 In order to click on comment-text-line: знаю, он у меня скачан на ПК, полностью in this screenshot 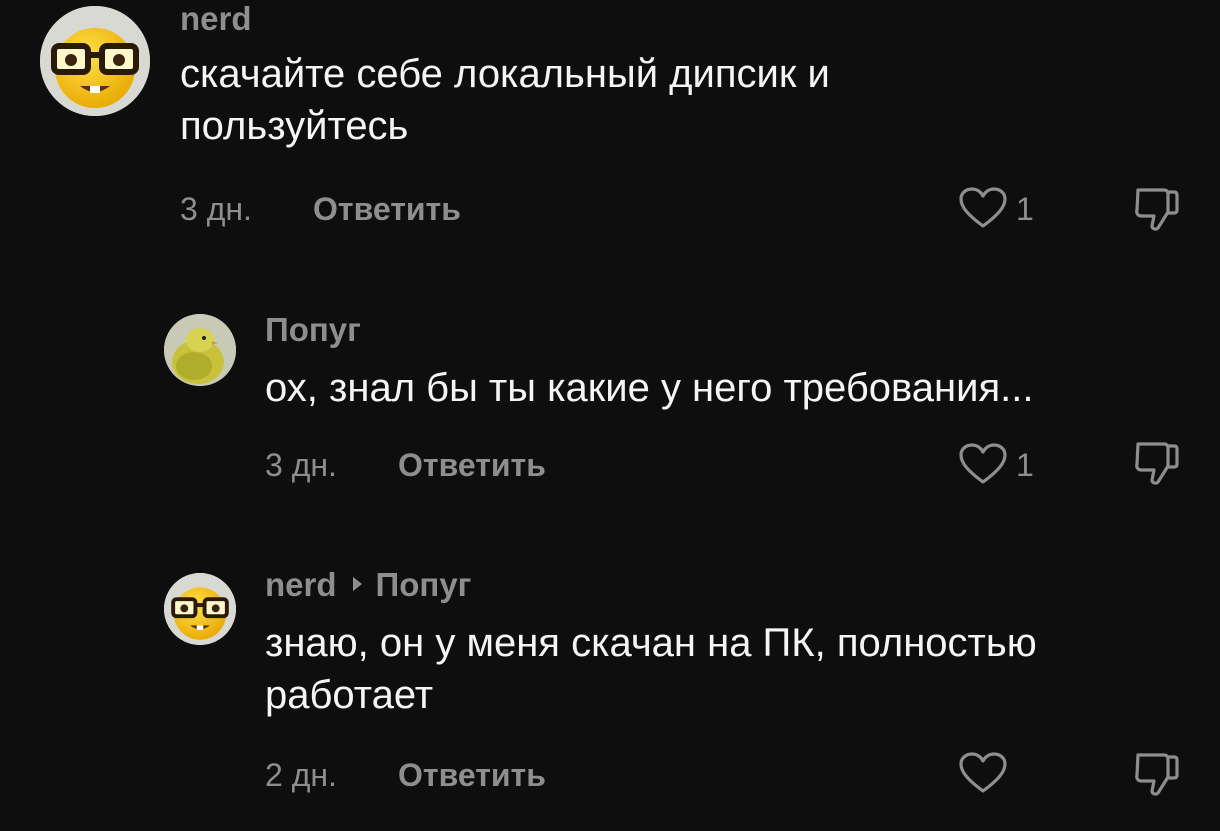, I will do `click(651, 643)`.